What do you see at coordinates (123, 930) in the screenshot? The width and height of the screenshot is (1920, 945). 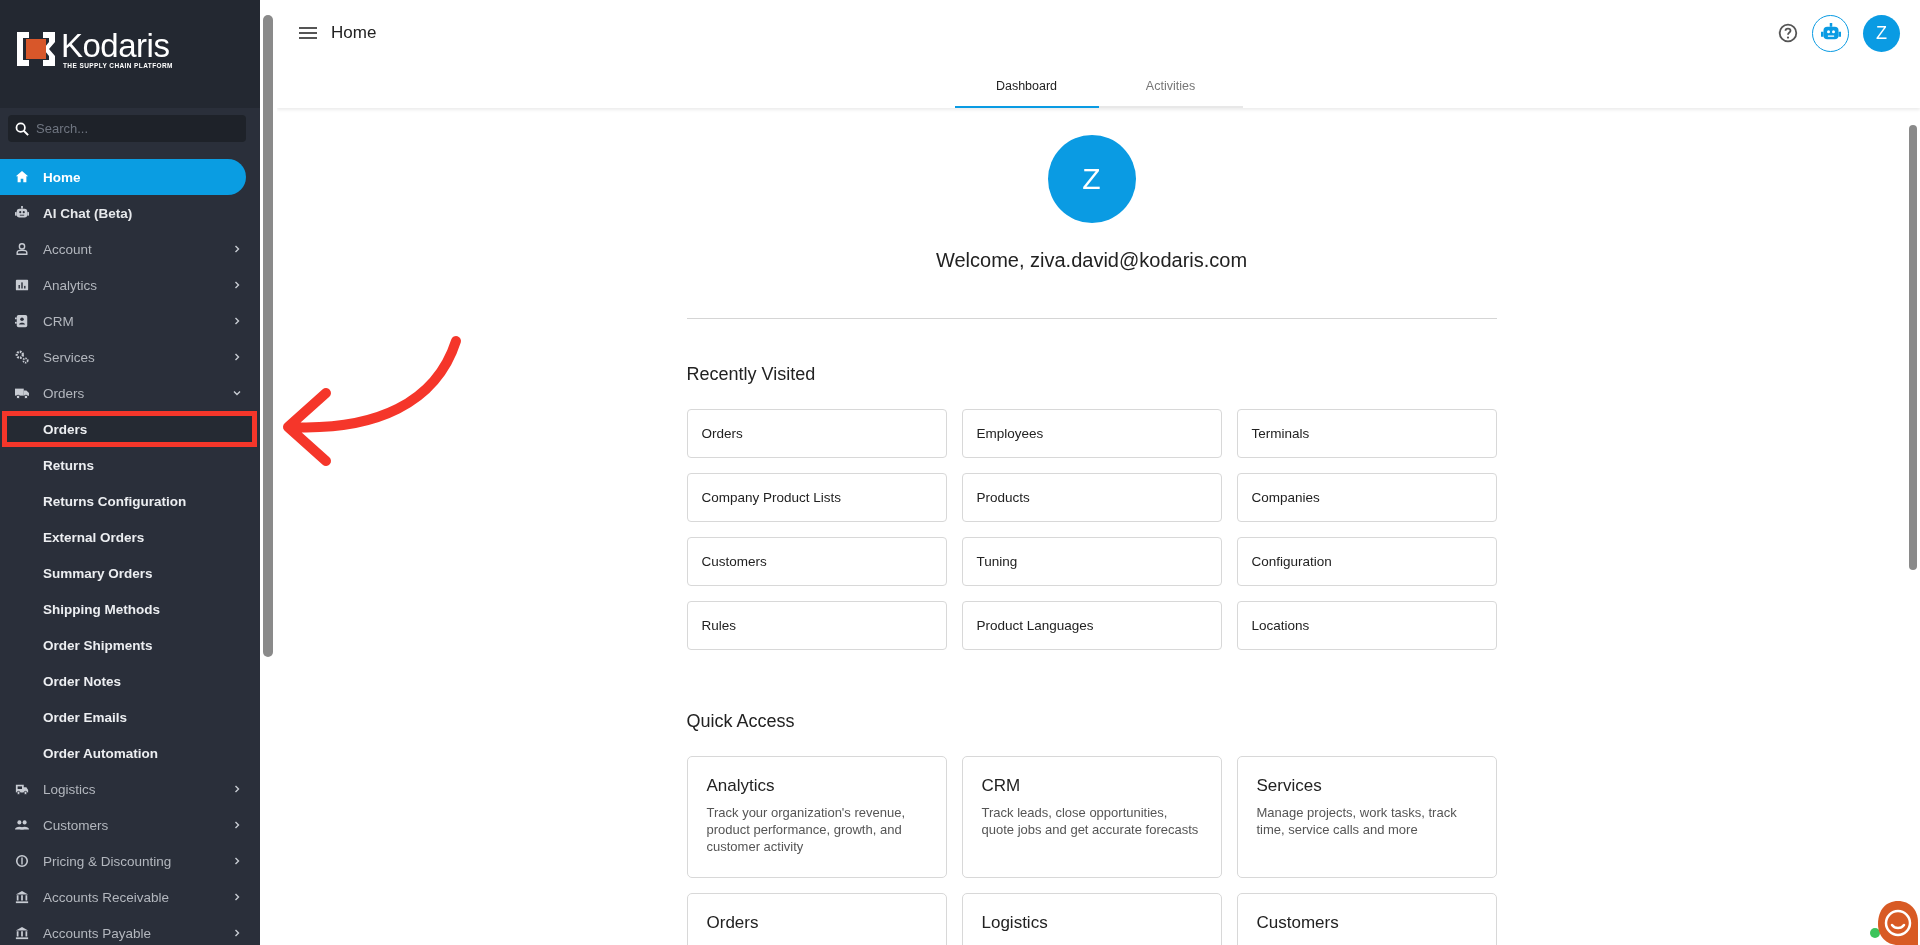 I see `sidebar-item: Accounts Payable` at bounding box center [123, 930].